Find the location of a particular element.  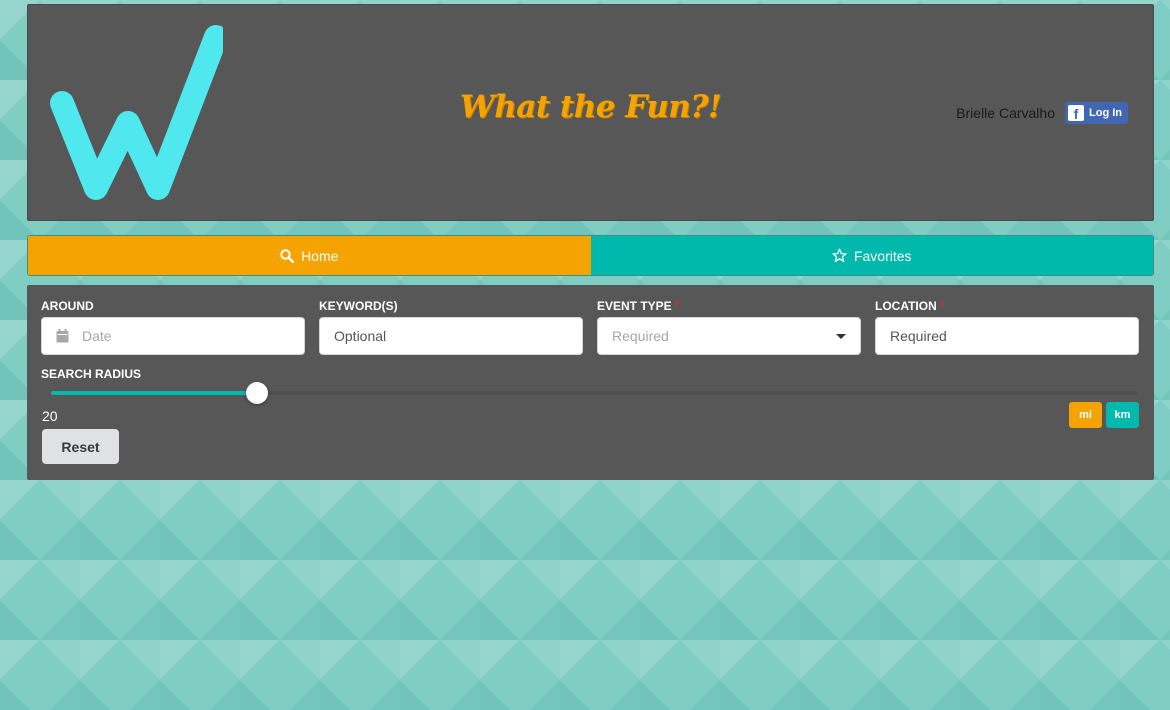

keywords-placeholder: Optional is located at coordinates (360, 336).